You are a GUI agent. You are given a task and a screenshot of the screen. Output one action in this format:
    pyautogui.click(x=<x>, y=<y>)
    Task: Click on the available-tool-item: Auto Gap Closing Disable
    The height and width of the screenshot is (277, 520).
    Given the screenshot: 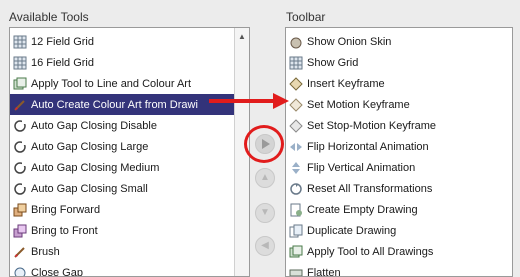 What is the action you would take?
    pyautogui.click(x=129, y=125)
    